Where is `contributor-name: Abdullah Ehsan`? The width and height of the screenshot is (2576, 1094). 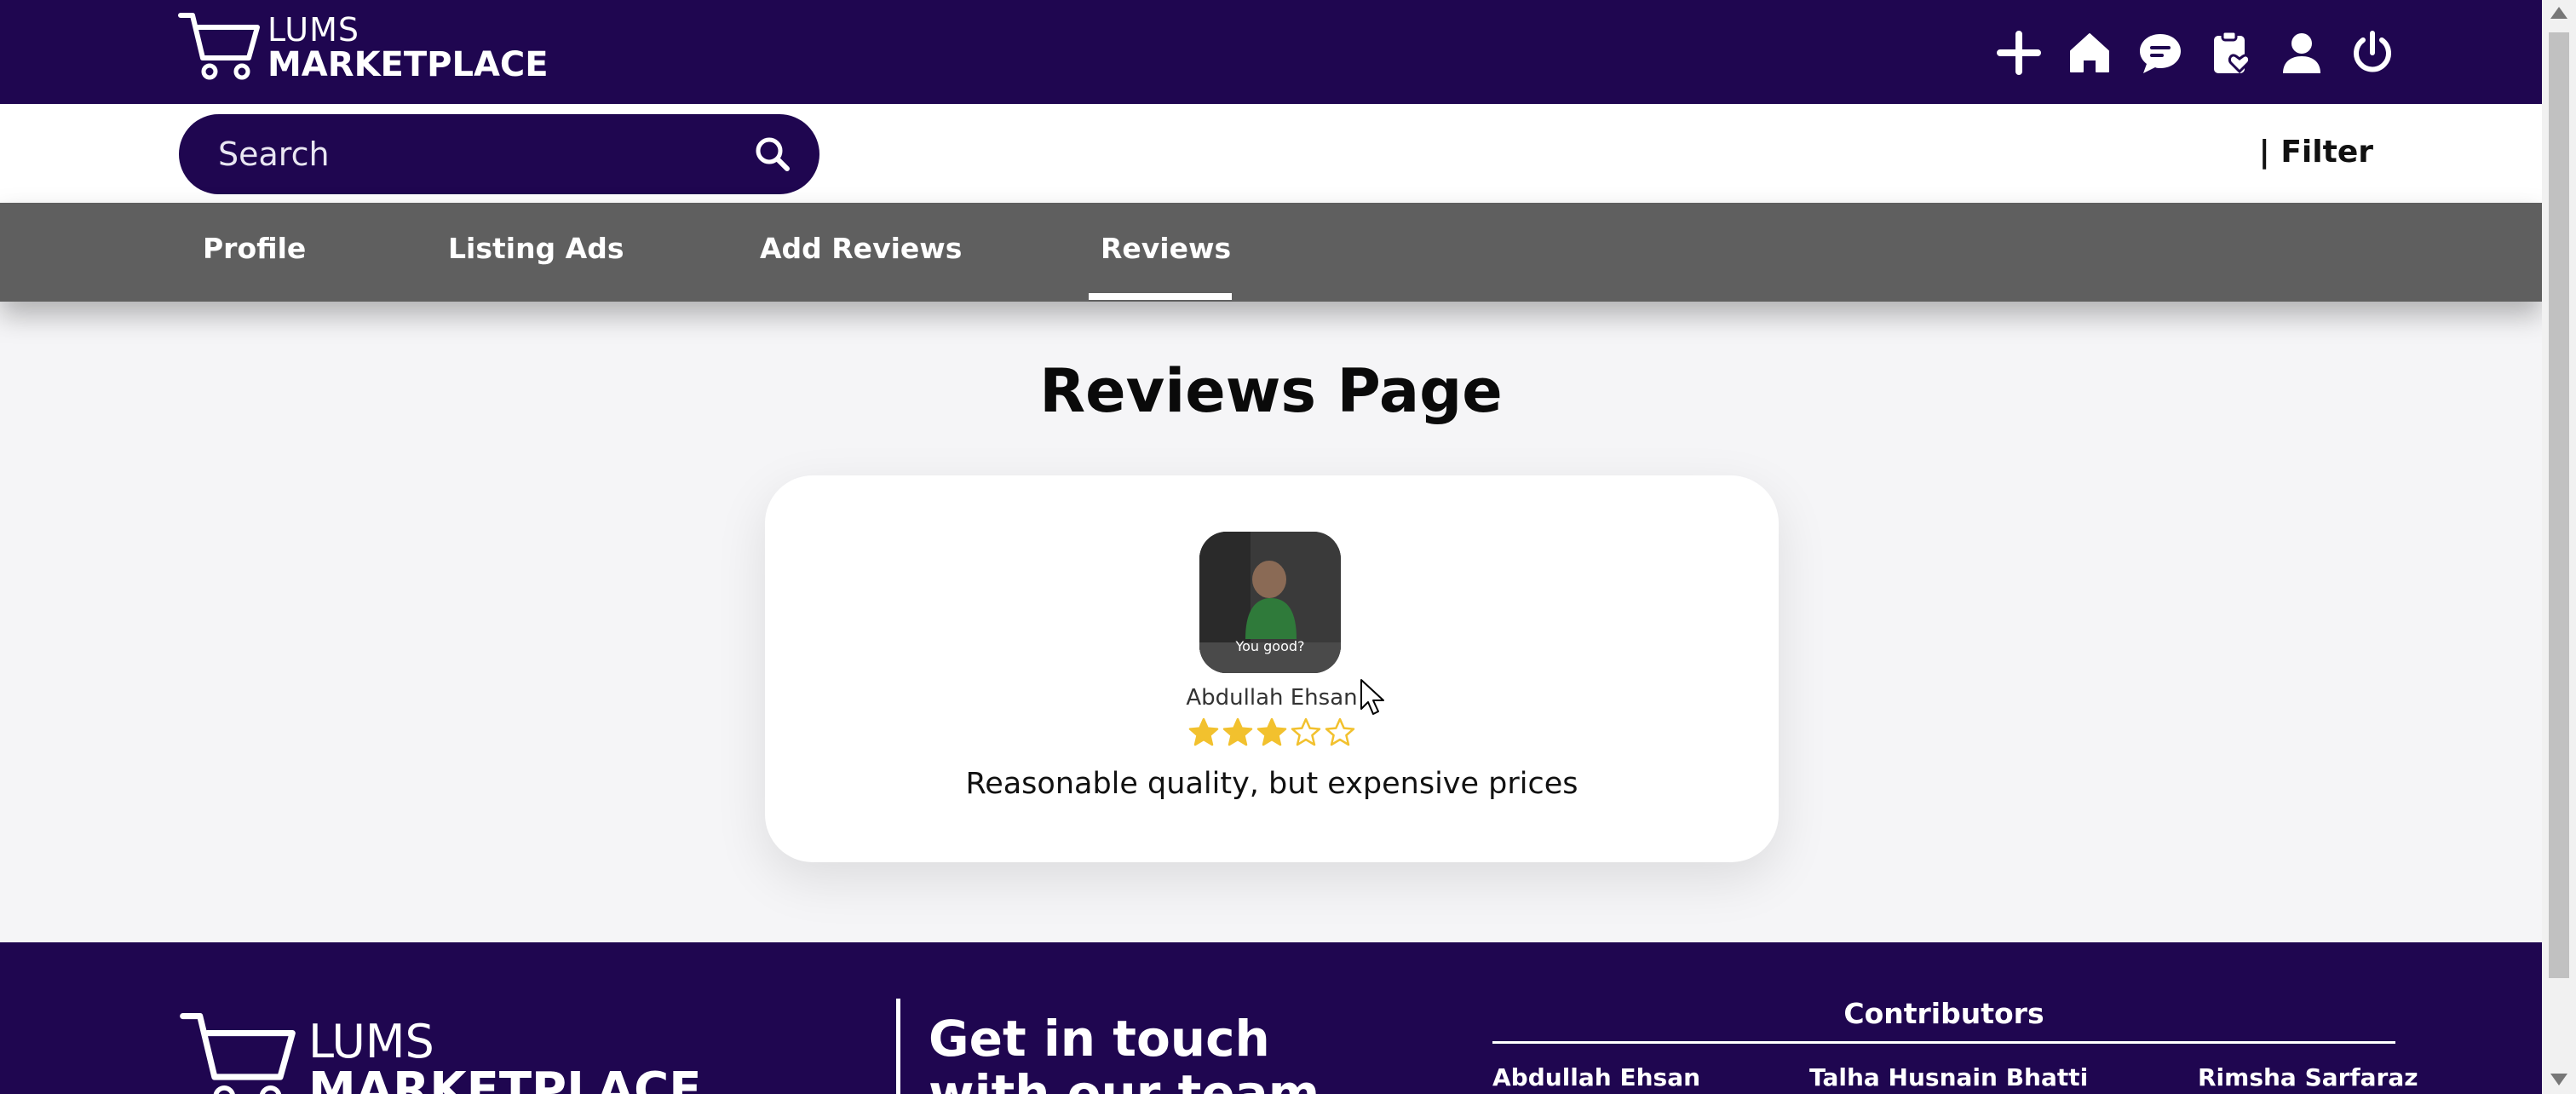
contributor-name: Abdullah Ehsan is located at coordinates (1597, 1077).